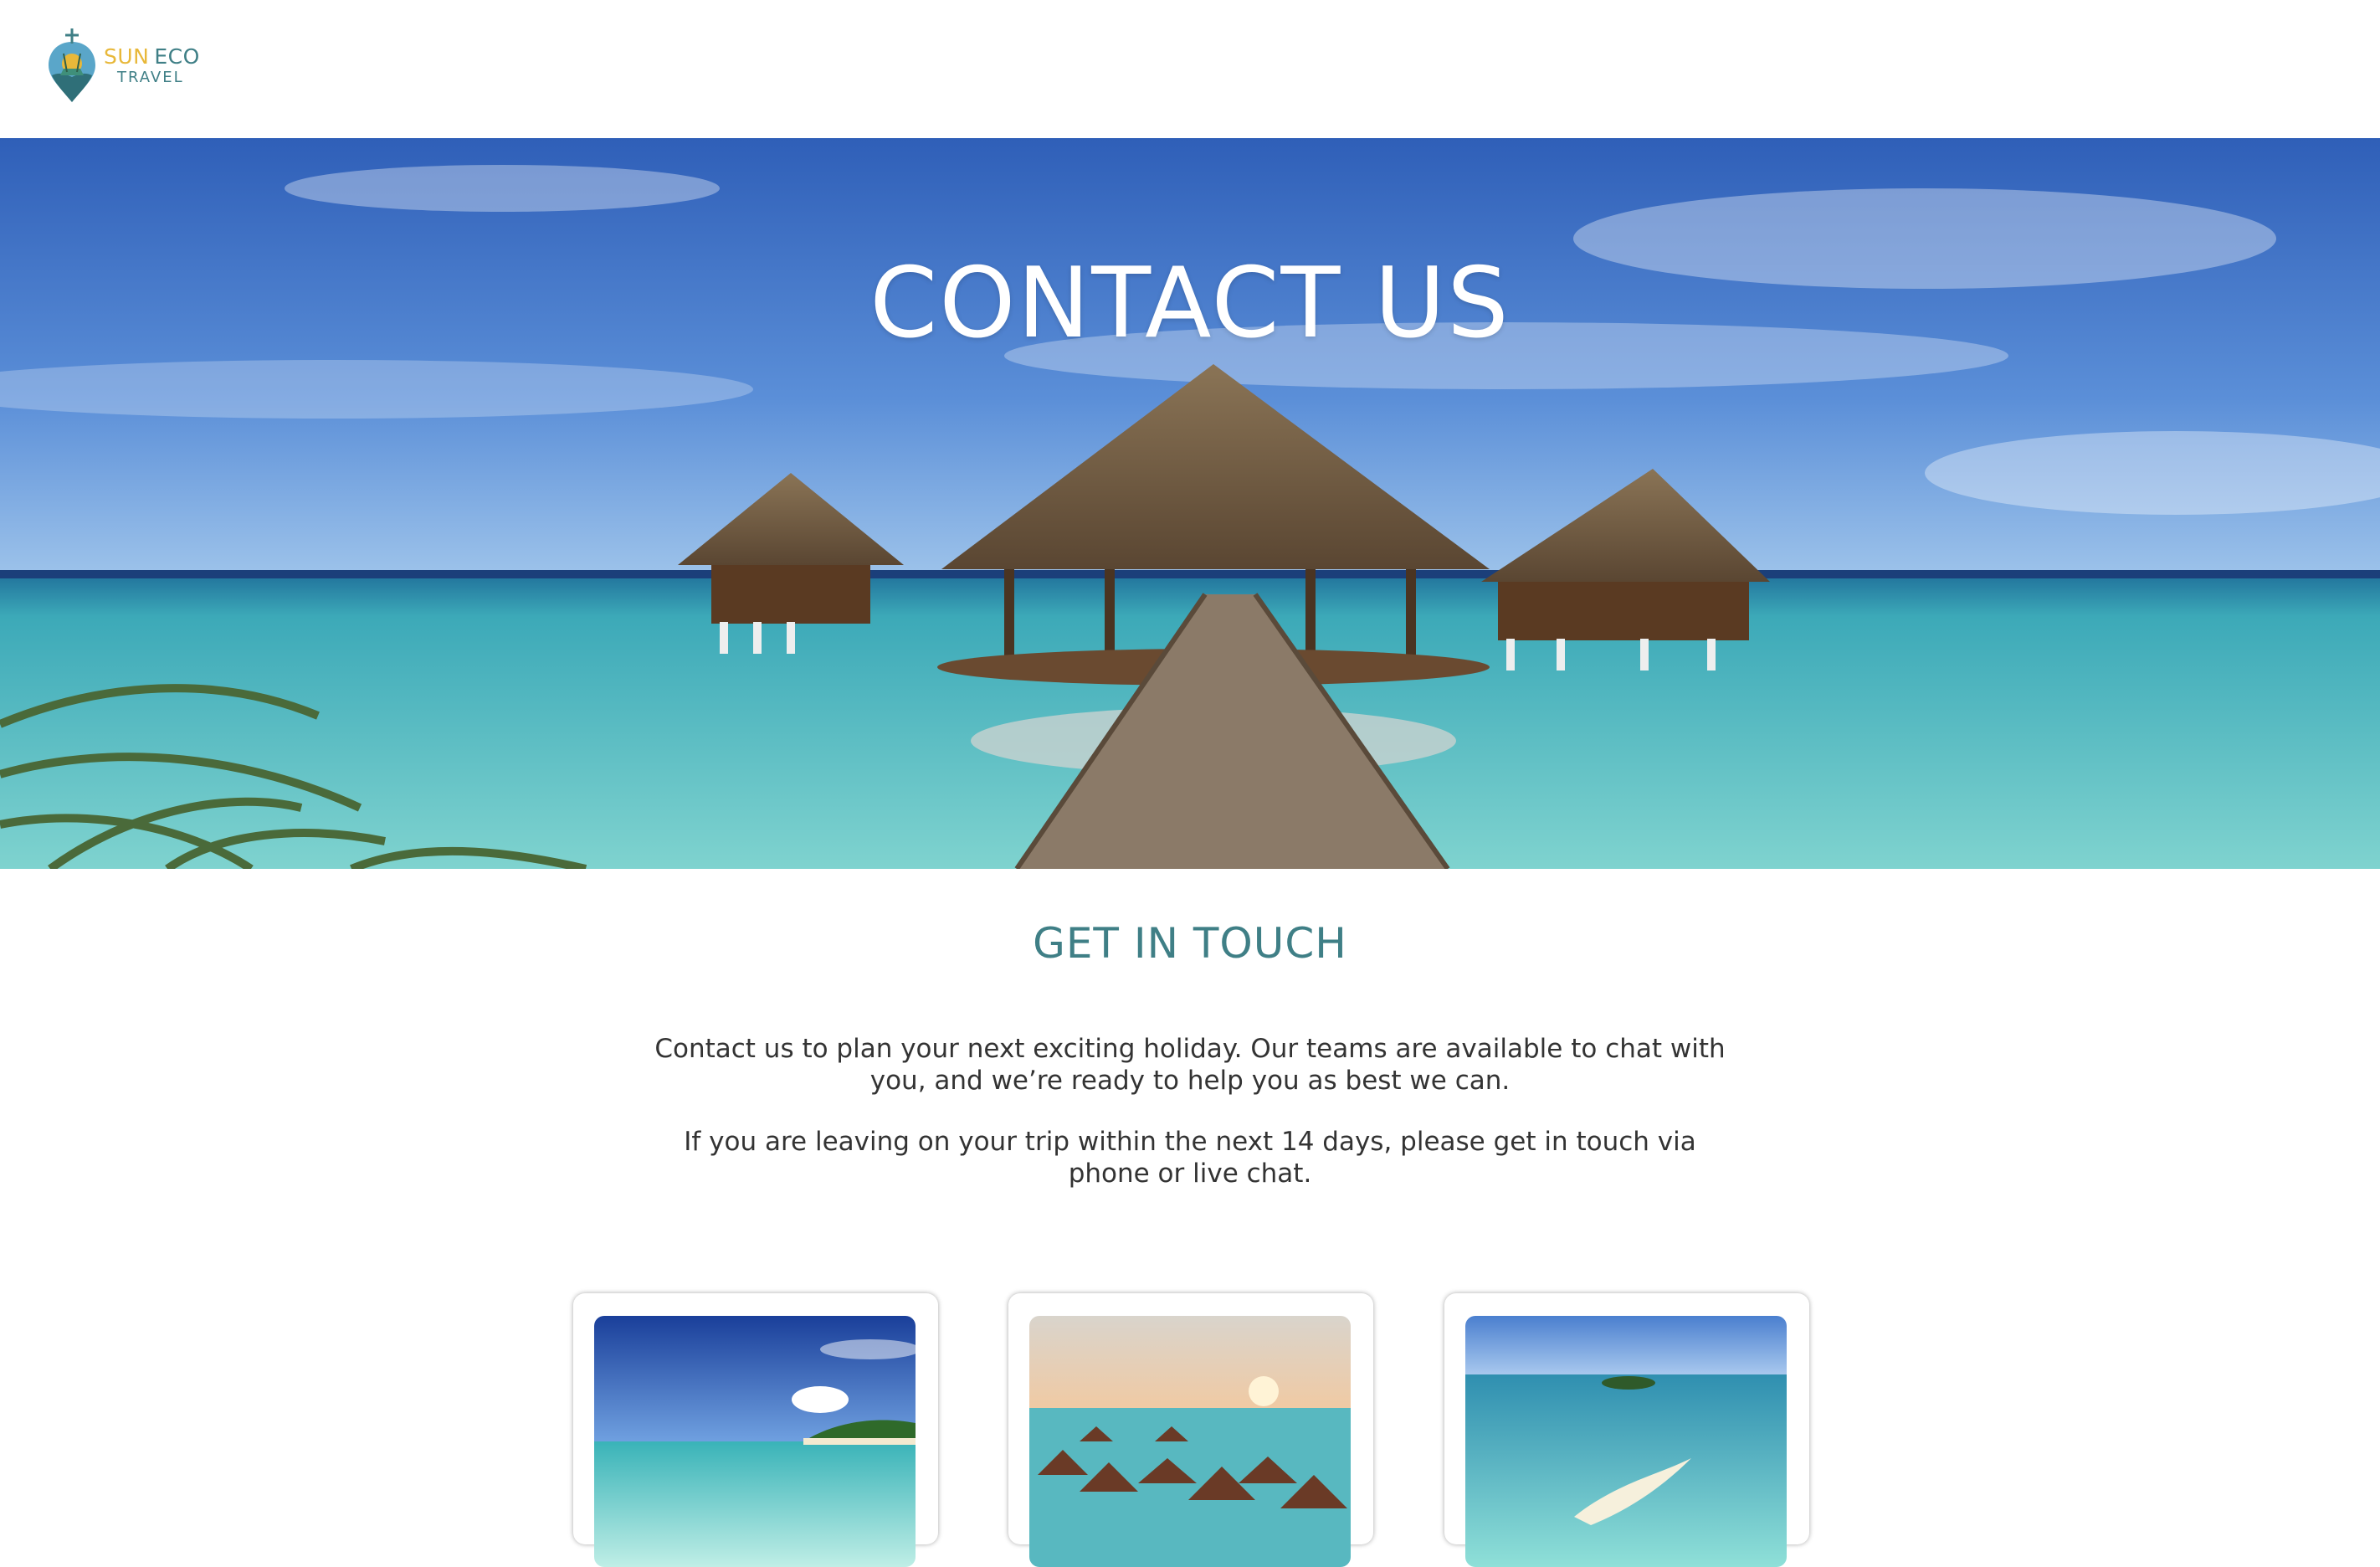 The width and height of the screenshot is (2380, 1567). Describe the element at coordinates (1190, 1441) in the screenshot. I see `water-villas-sunset-image` at that location.